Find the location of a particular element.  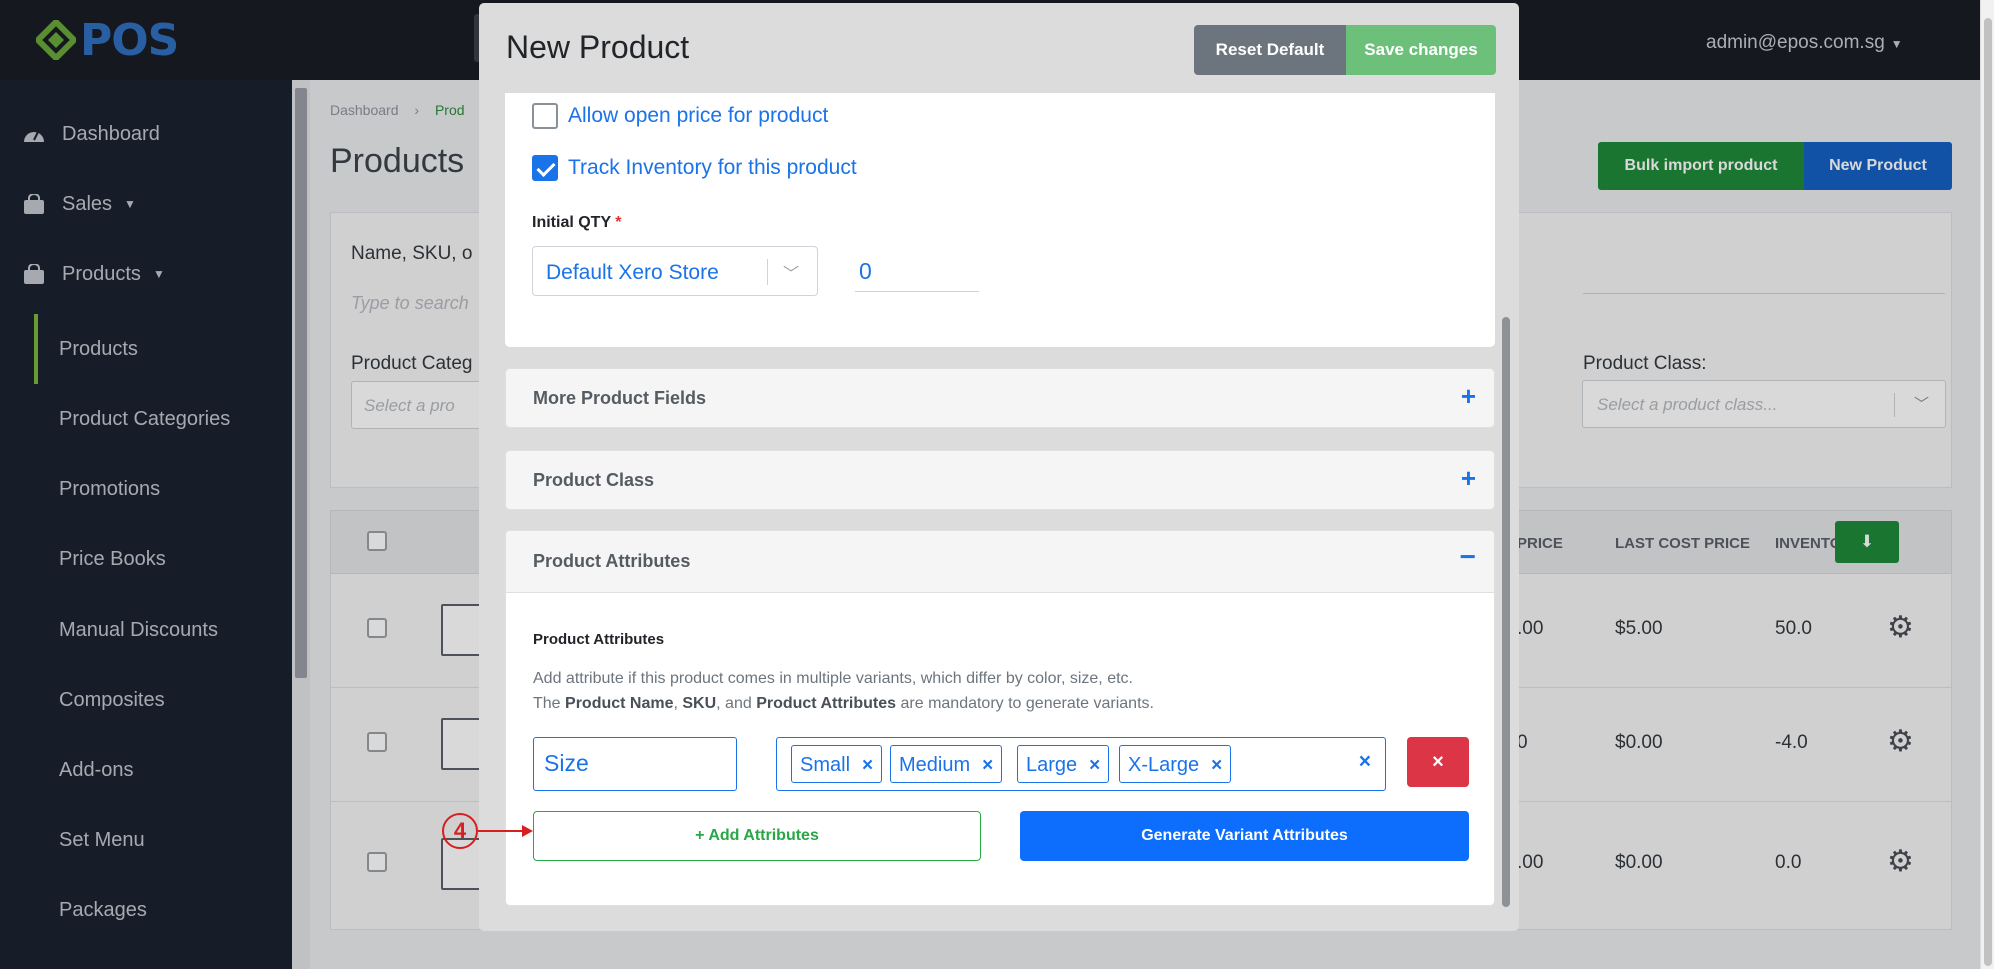

note-bold: Product Attributes is located at coordinates (826, 703).